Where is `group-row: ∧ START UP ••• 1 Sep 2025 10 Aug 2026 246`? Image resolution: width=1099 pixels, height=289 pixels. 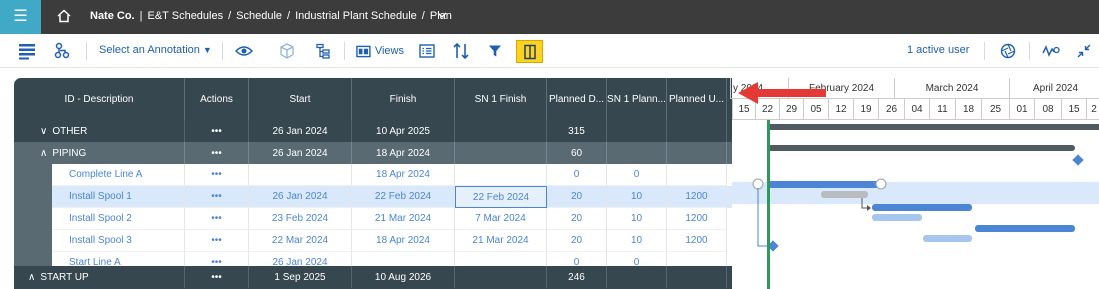 group-row: ∧ START UP ••• 1 Sep 2025 10 Aug 2026 246 is located at coordinates (373, 277).